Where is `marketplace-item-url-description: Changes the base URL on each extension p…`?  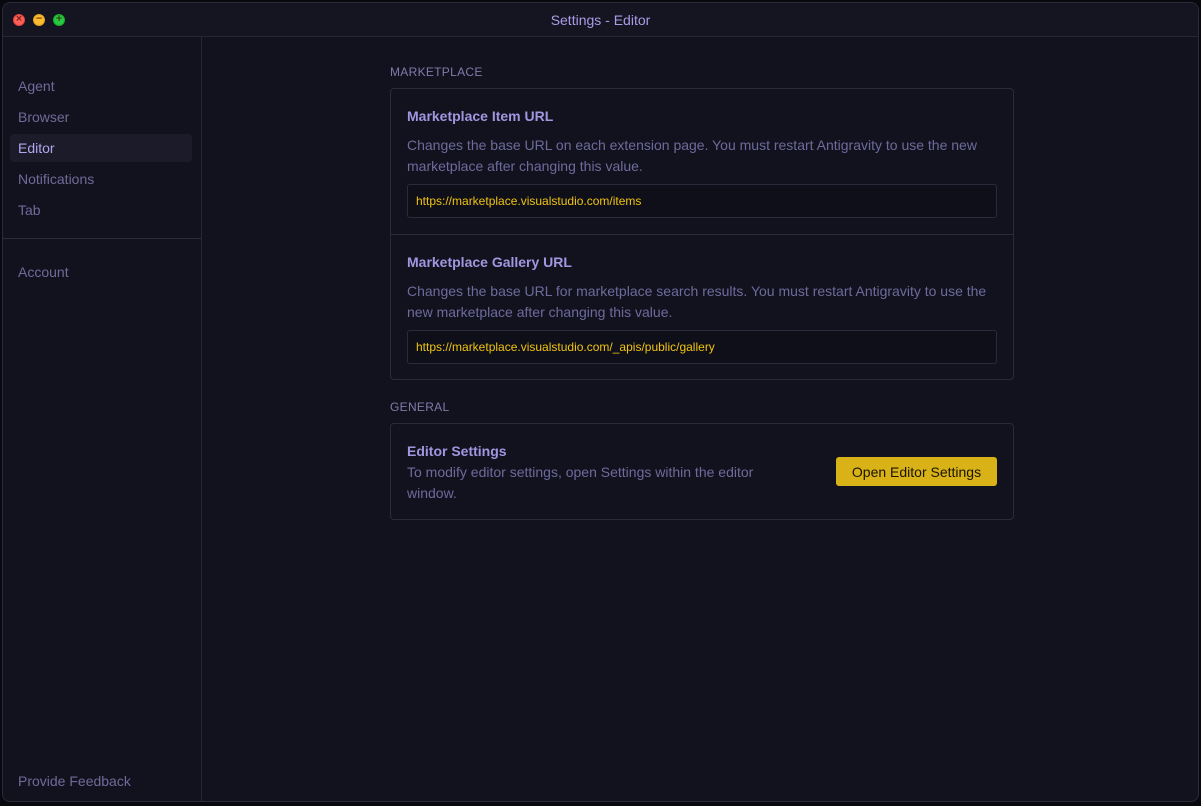
marketplace-item-url-description: Changes the base URL on each extension p… is located at coordinates (692, 155).